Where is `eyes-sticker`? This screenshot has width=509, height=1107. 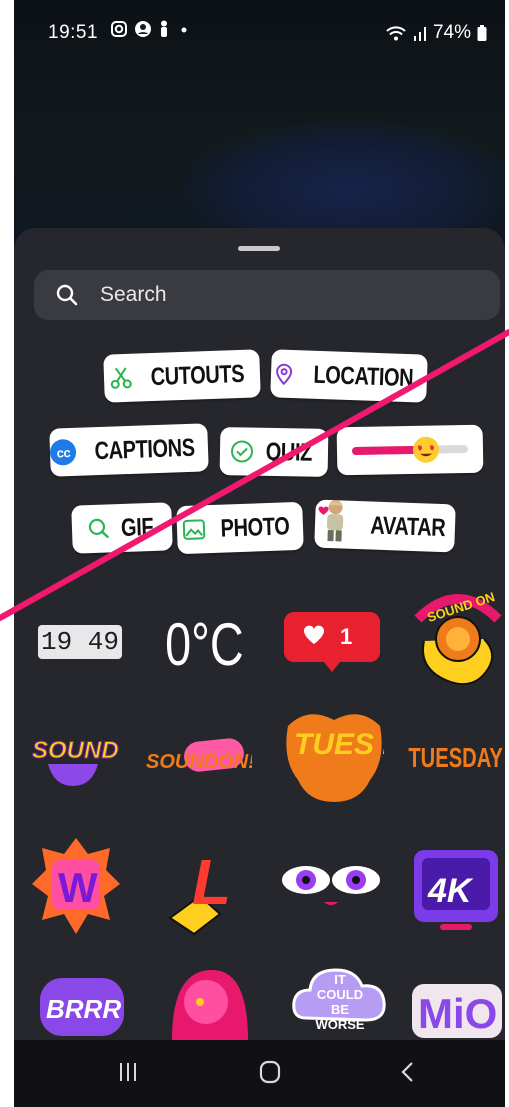
eyes-sticker is located at coordinates (331, 884).